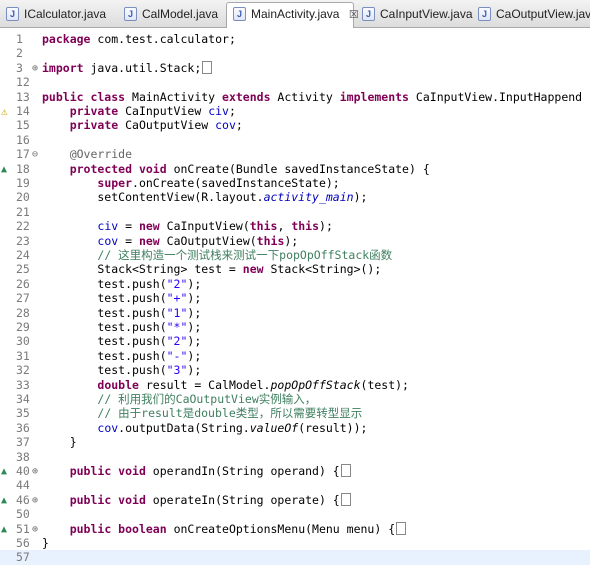 This screenshot has width=590, height=565. What do you see at coordinates (20, 442) in the screenshot?
I see `line-gutter: 37` at bounding box center [20, 442].